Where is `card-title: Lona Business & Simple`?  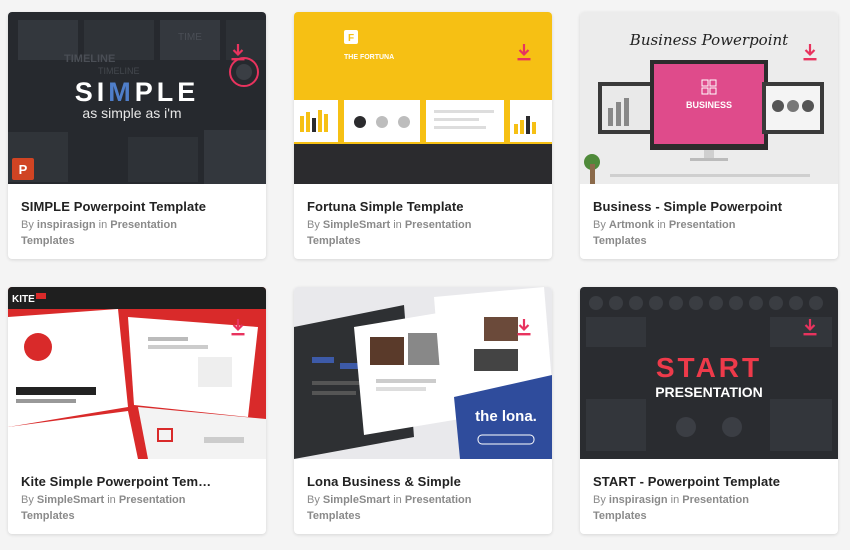 card-title: Lona Business & Simple is located at coordinates (405, 482).